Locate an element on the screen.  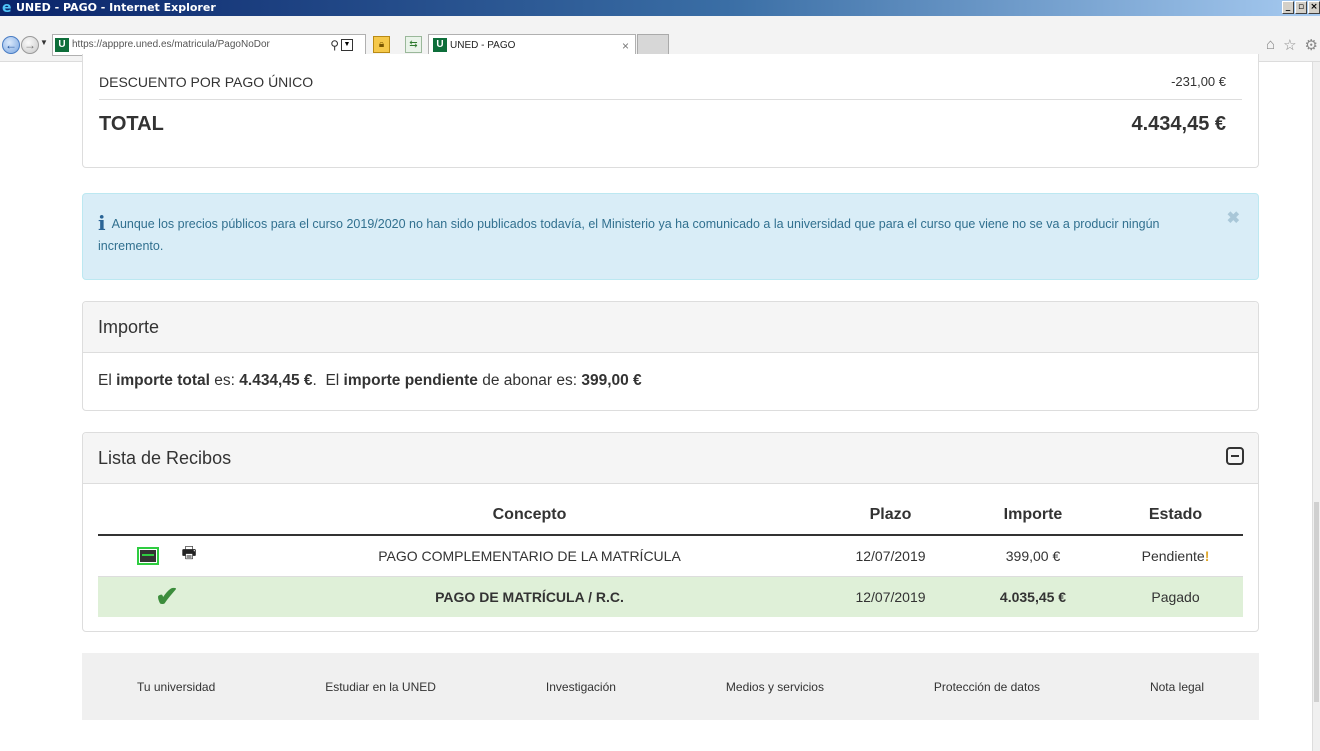
history-dropdown-icon: ▼ is located at coordinates (44, 42).